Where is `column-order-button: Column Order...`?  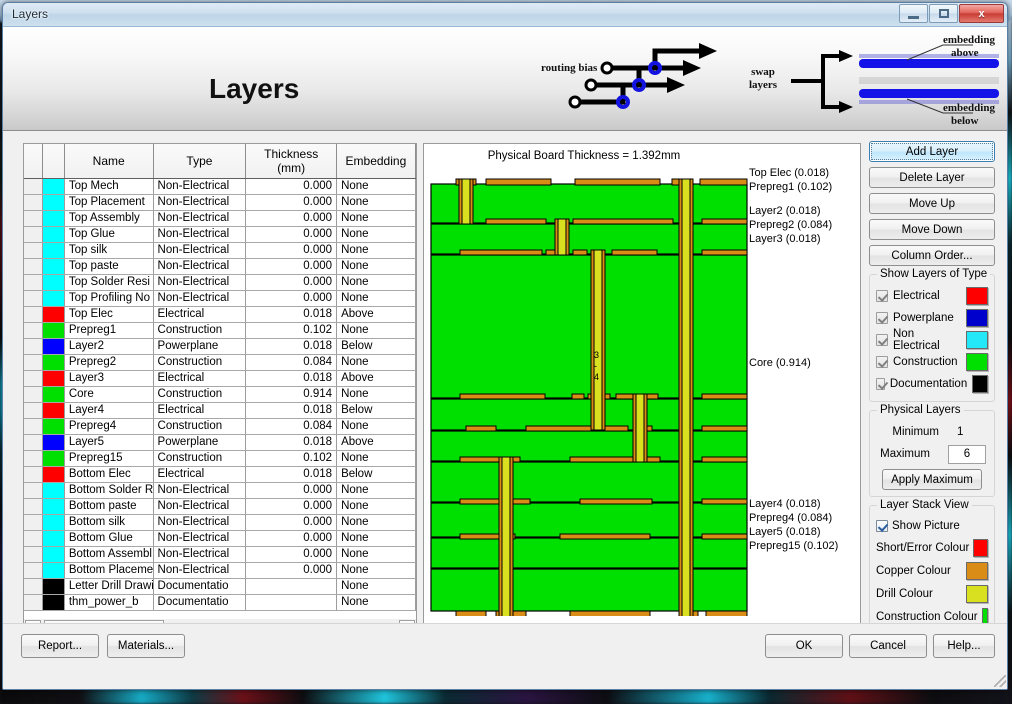 column-order-button: Column Order... is located at coordinates (932, 255).